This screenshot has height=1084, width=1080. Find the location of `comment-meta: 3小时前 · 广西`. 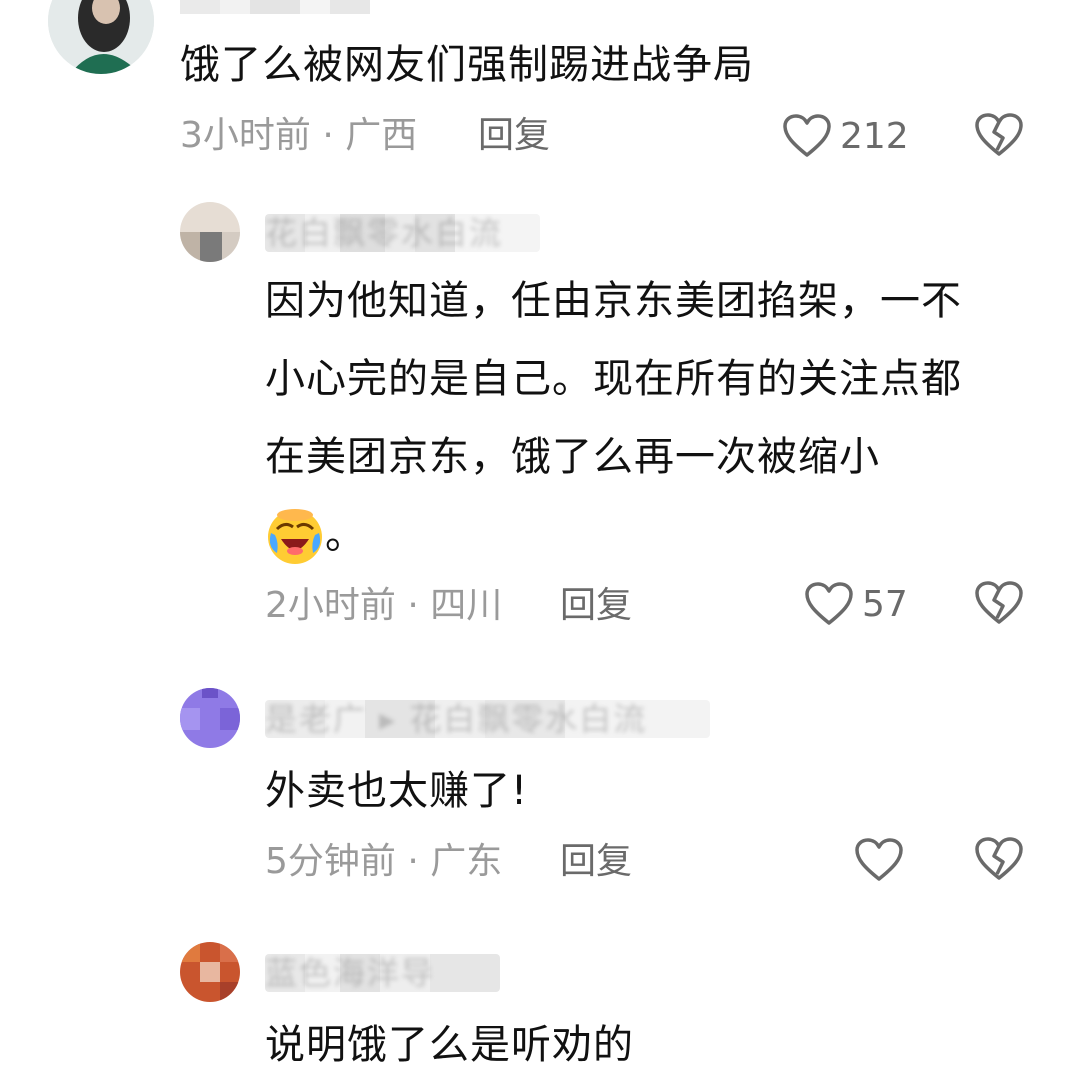

comment-meta: 3小时前 · 广西 is located at coordinates (299, 135).